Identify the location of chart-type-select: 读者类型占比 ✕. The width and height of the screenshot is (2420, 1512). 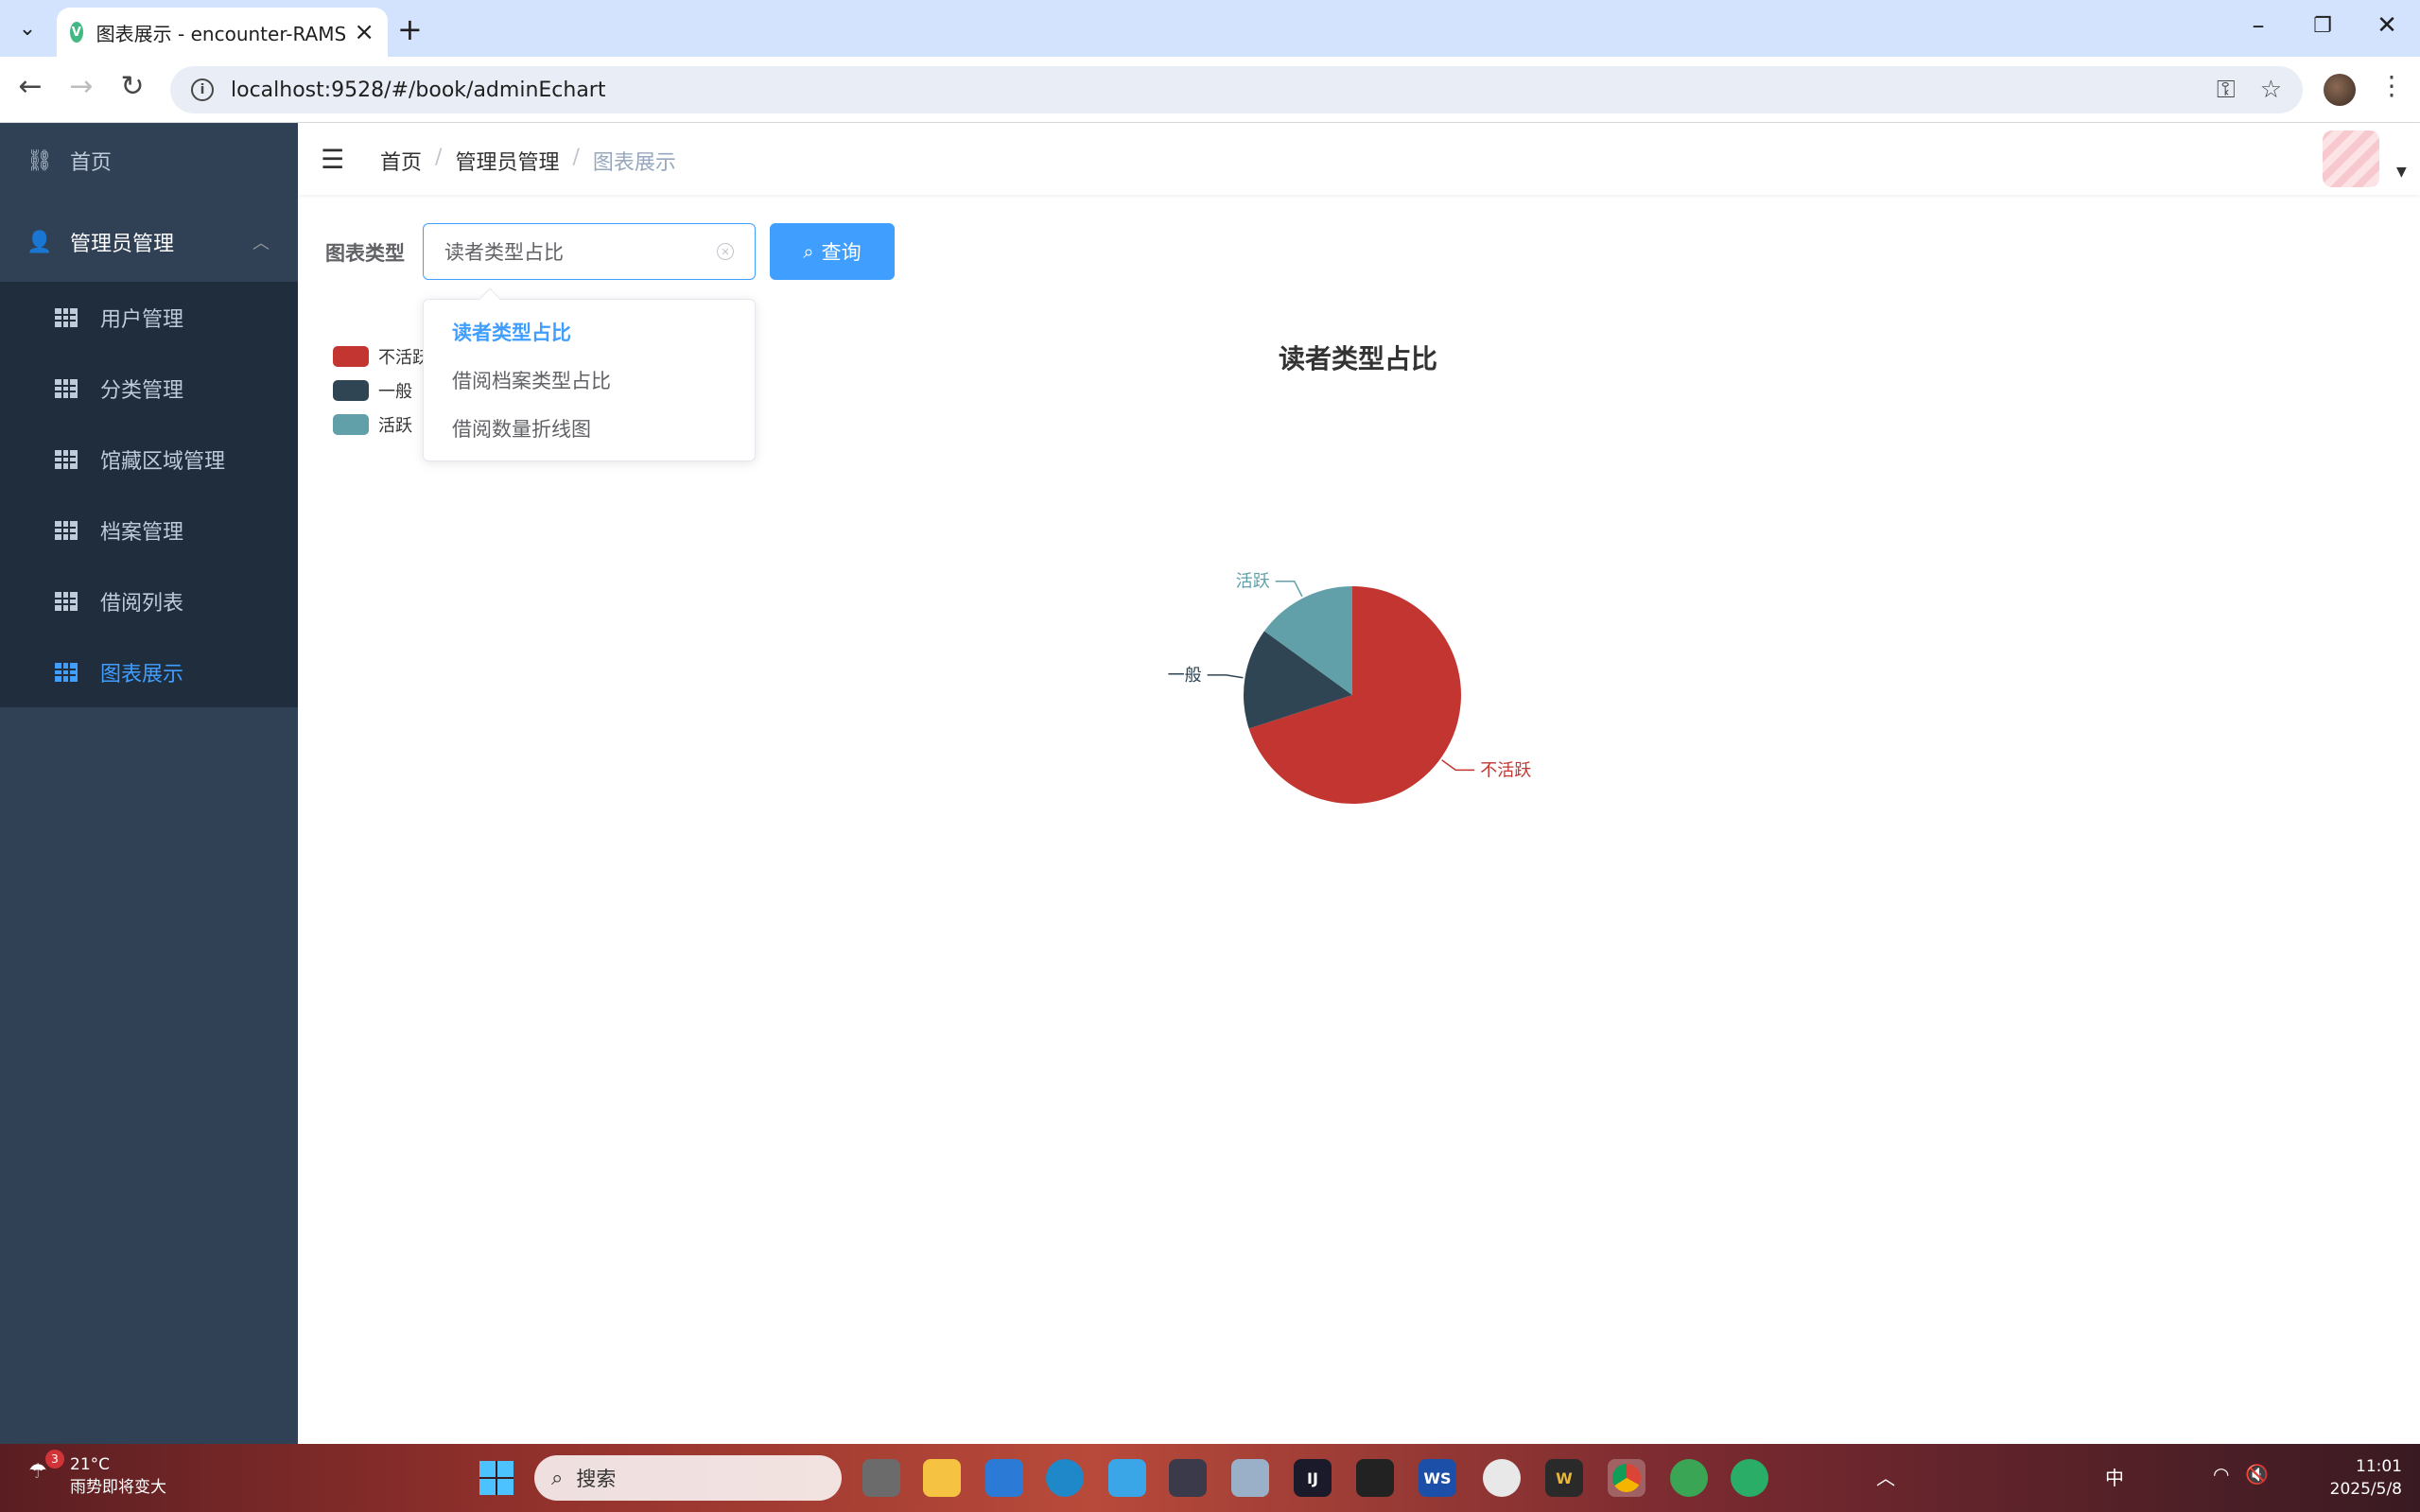
(589, 252).